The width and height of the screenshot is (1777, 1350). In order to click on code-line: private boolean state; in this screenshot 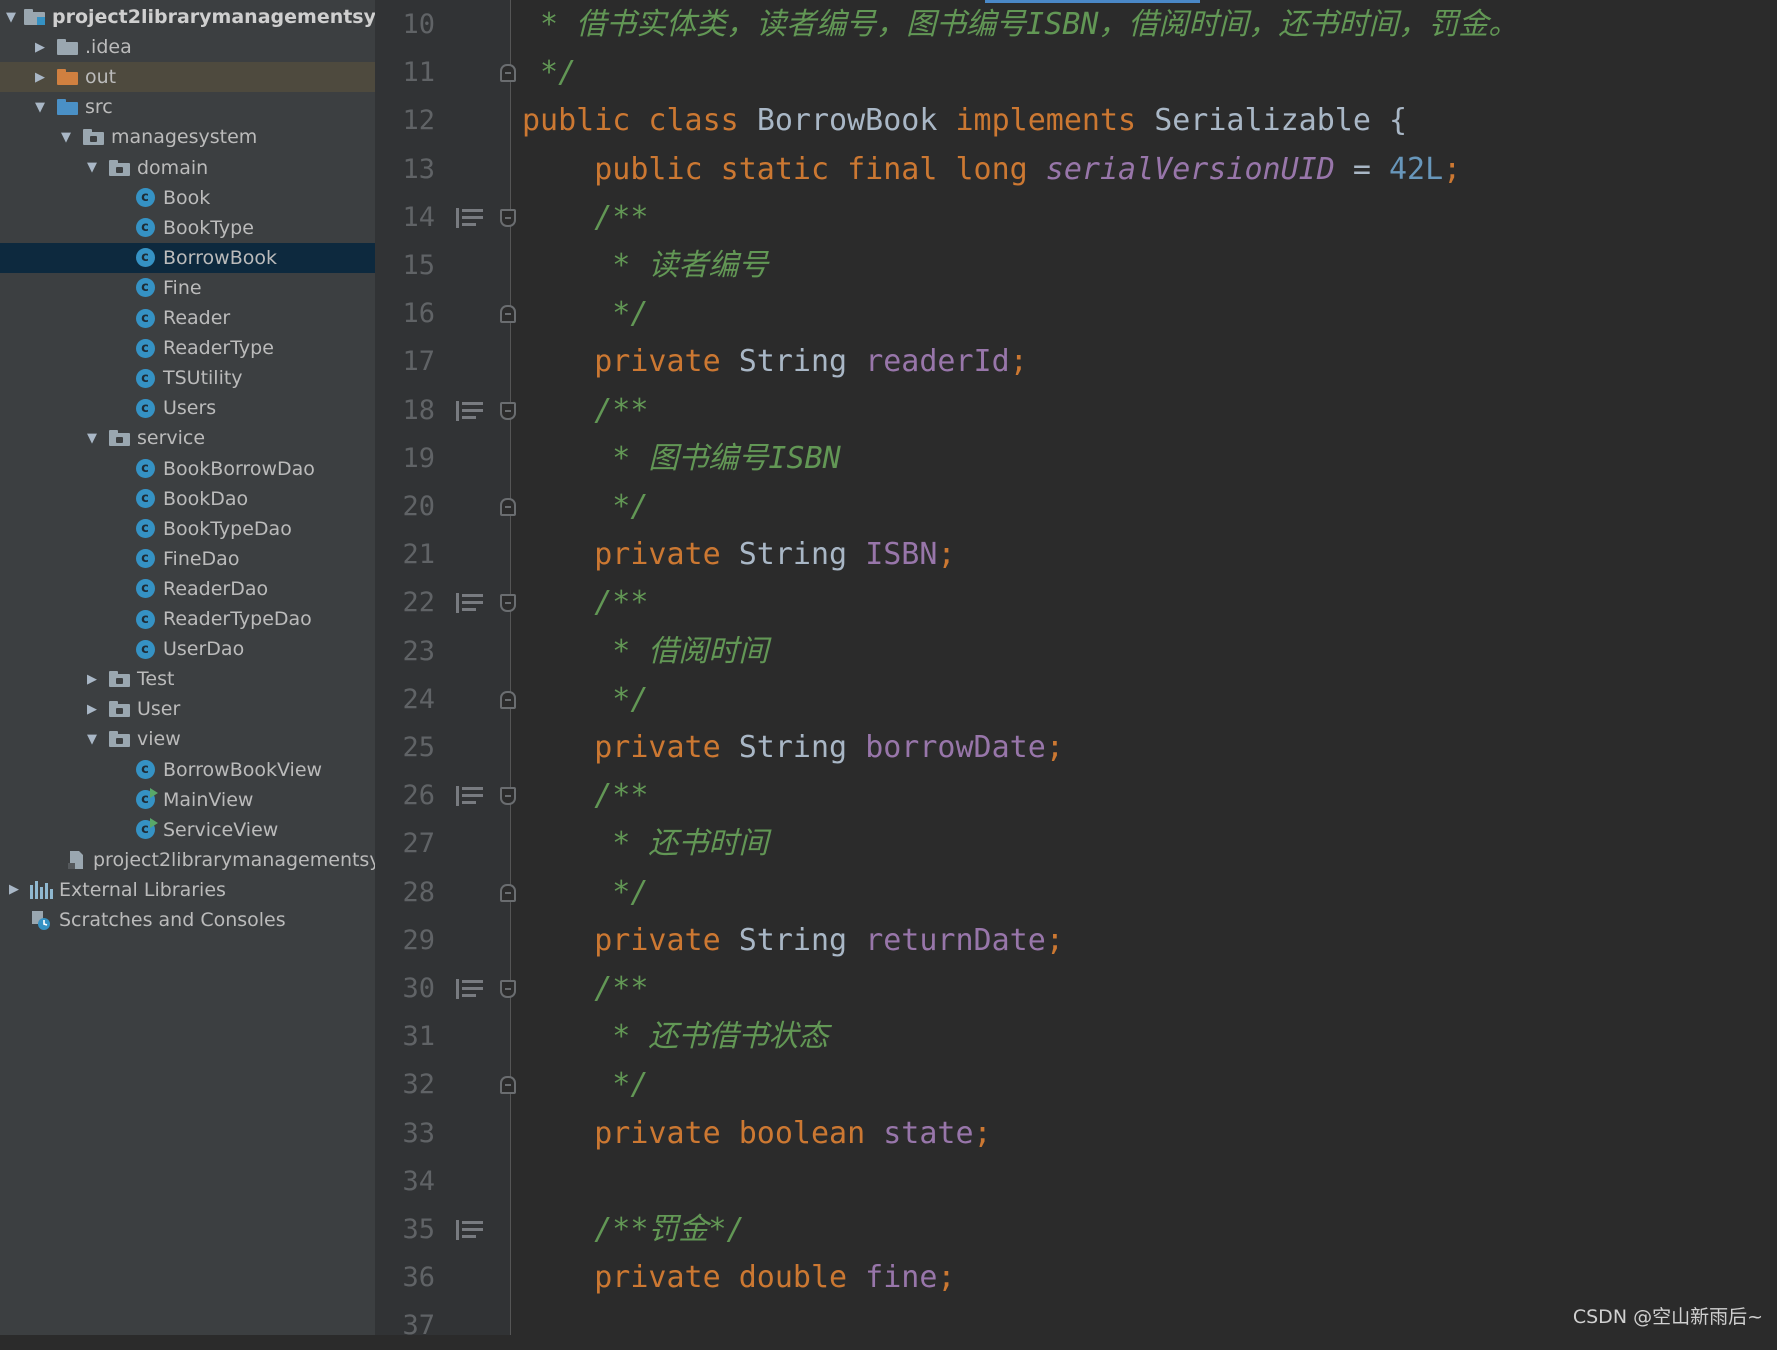, I will do `click(756, 1134)`.